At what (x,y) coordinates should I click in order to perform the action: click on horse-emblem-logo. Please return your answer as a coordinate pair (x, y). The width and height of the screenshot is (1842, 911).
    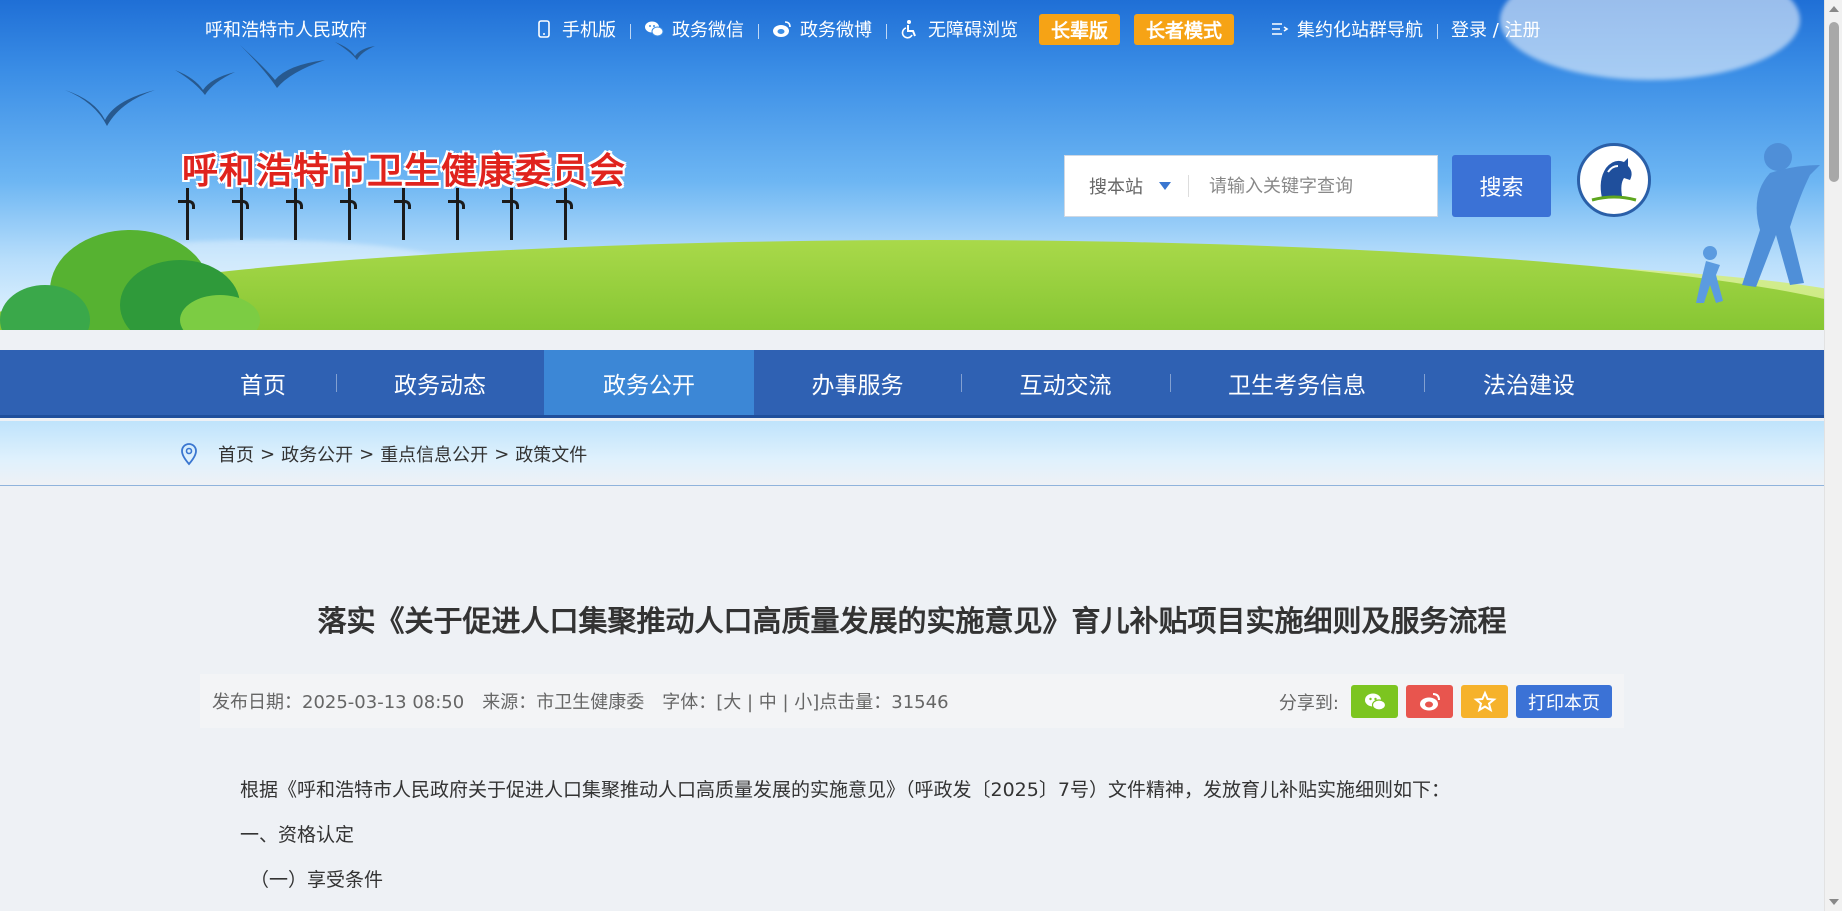
    Looking at the image, I should click on (1614, 180).